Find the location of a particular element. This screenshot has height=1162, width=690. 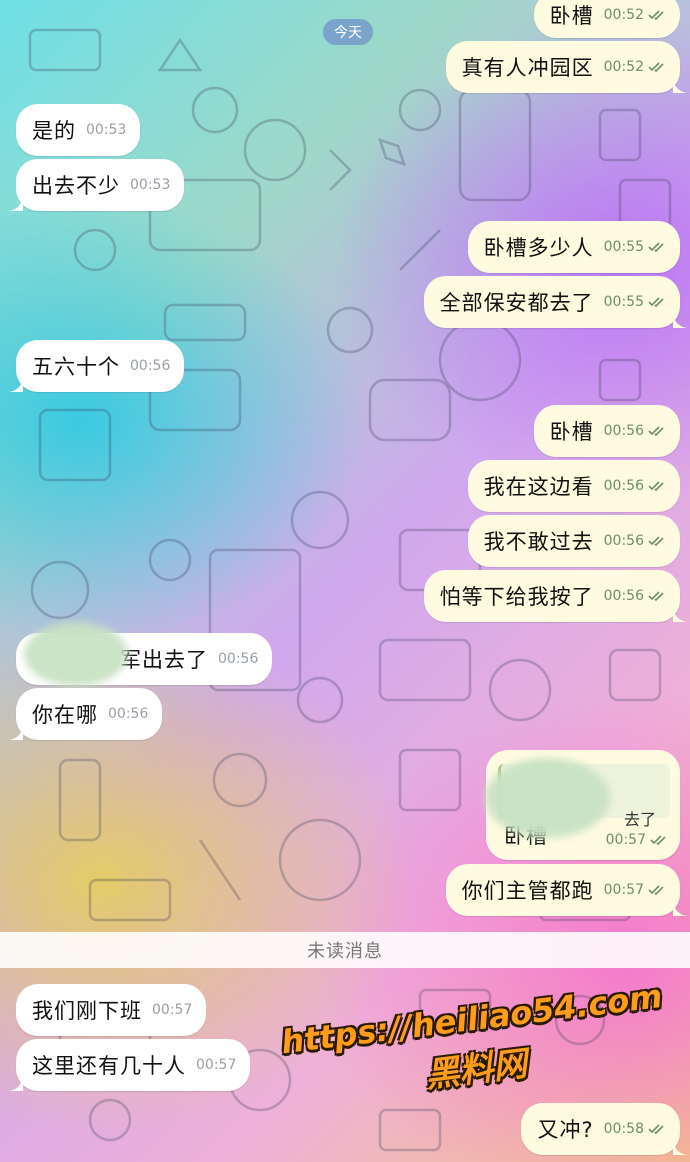

message-bubble-incoming: 出去不少 00:53 is located at coordinates (97, 185).